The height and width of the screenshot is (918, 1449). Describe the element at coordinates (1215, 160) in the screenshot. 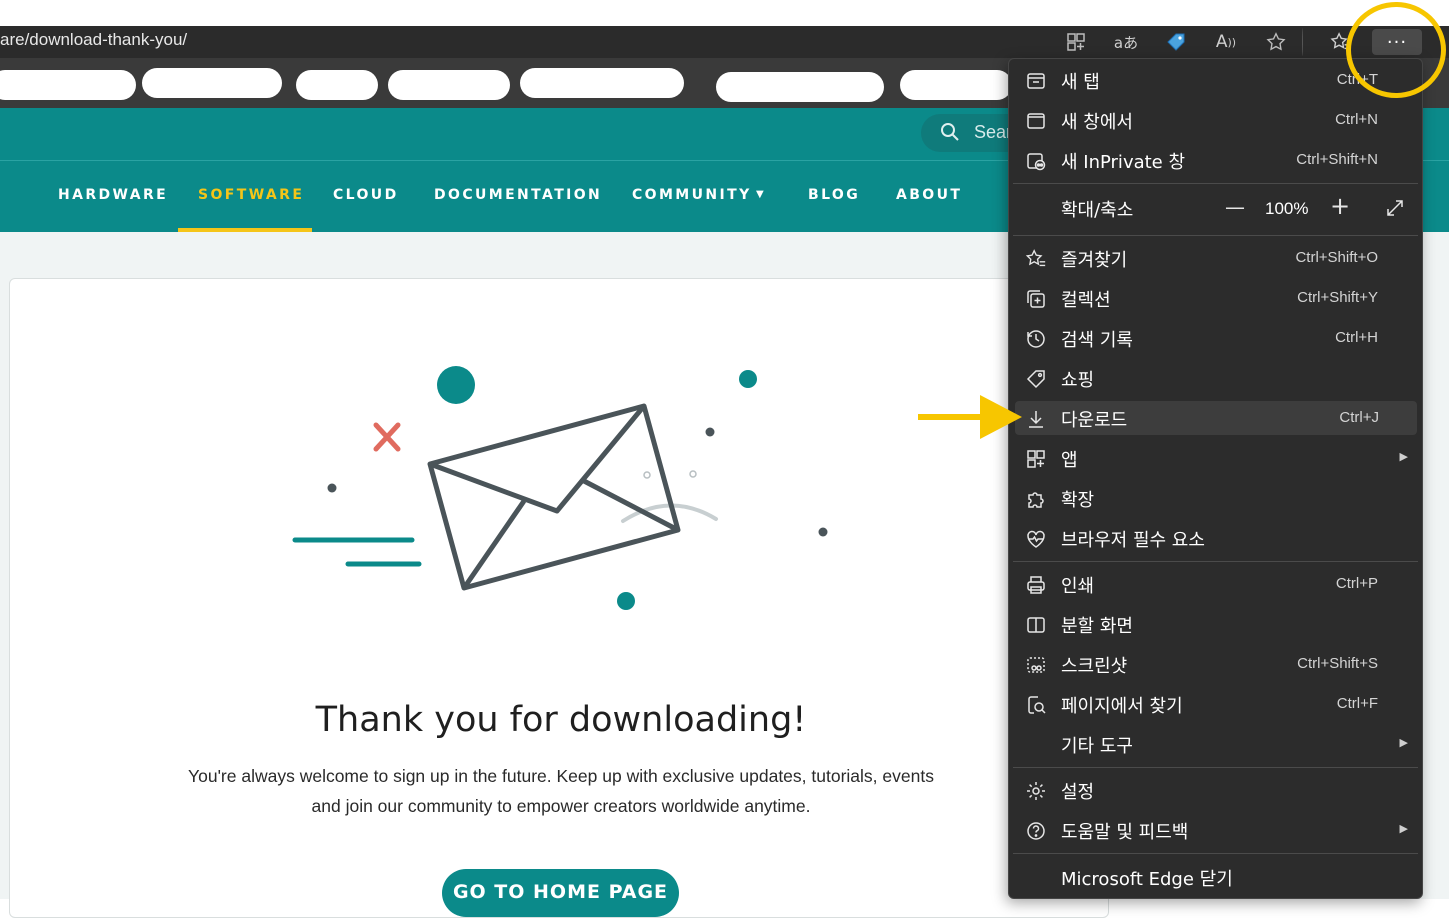

I see `menu-item-new-inprivate: 새 InPrivate 창 Ctrl+Shift+N` at that location.